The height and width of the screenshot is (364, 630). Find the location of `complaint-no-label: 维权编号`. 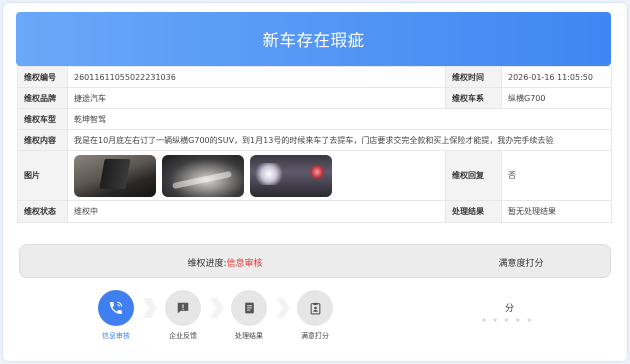

complaint-no-label: 维权编号 is located at coordinates (42, 77).